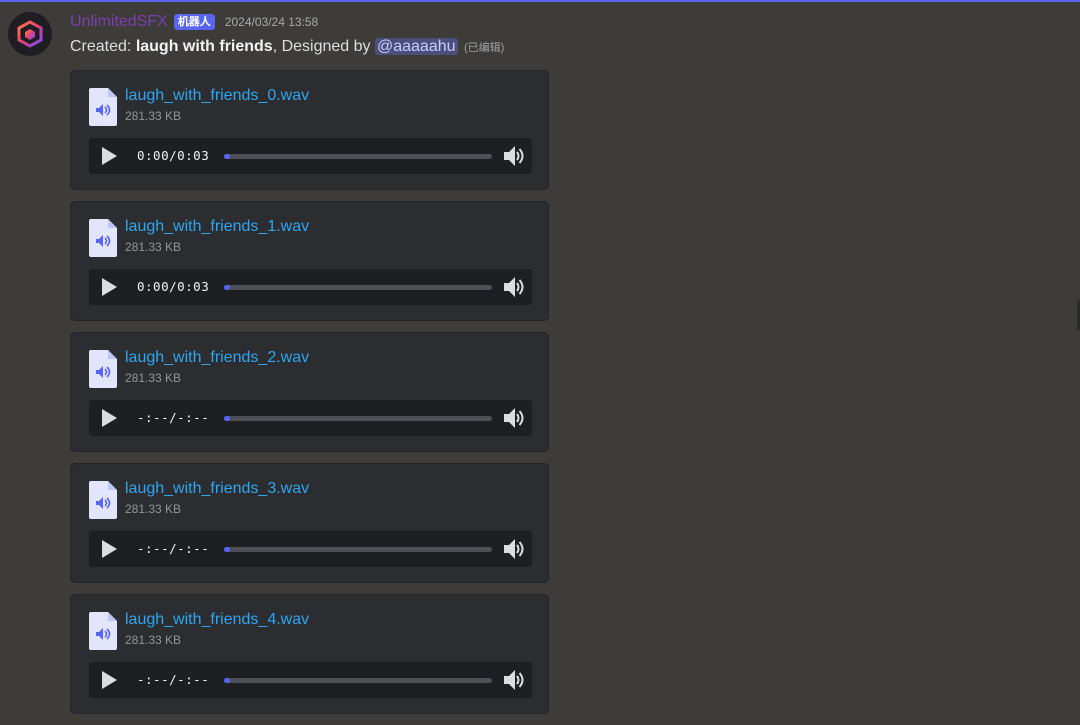 Image resolution: width=1080 pixels, height=725 pixels. Describe the element at coordinates (204, 46) in the screenshot. I see `content-bold: laugh with friends` at that location.